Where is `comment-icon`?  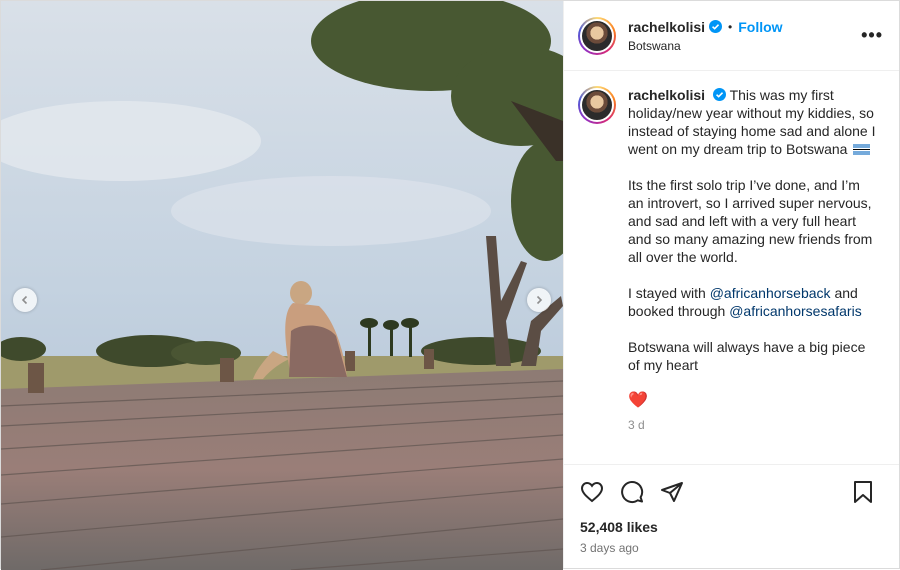
comment-icon is located at coordinates (632, 492).